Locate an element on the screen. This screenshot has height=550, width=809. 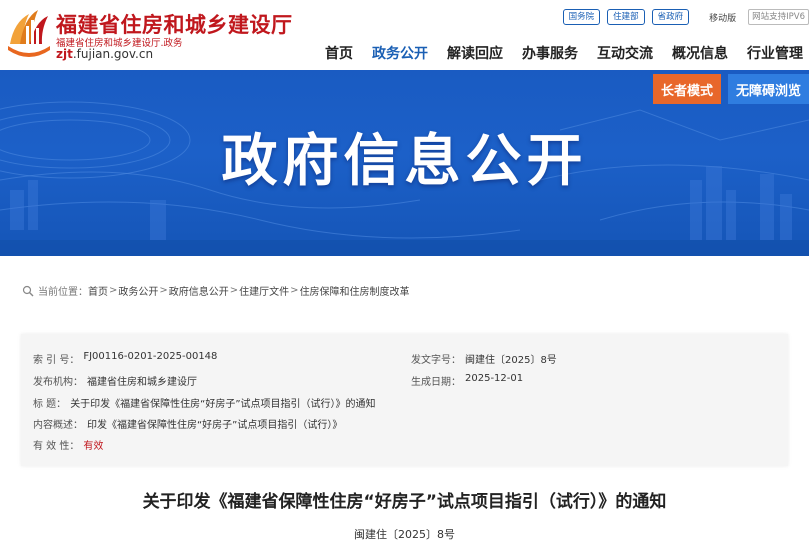
info-doc-no-value: 闽建住〔2025〕8号 is located at coordinates (511, 360).